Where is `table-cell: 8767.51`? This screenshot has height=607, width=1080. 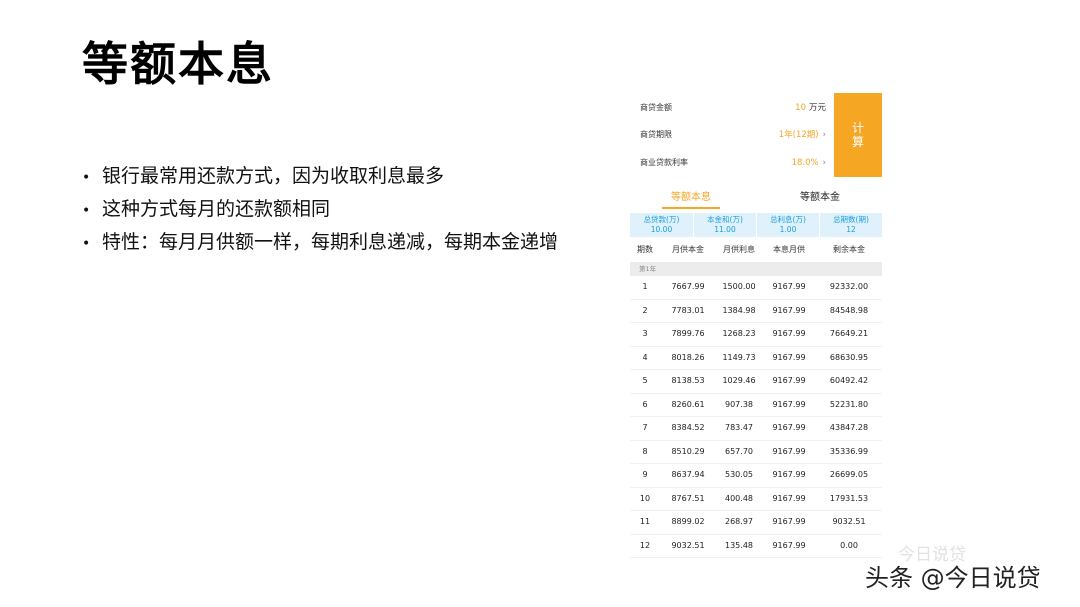 table-cell: 8767.51 is located at coordinates (688, 498).